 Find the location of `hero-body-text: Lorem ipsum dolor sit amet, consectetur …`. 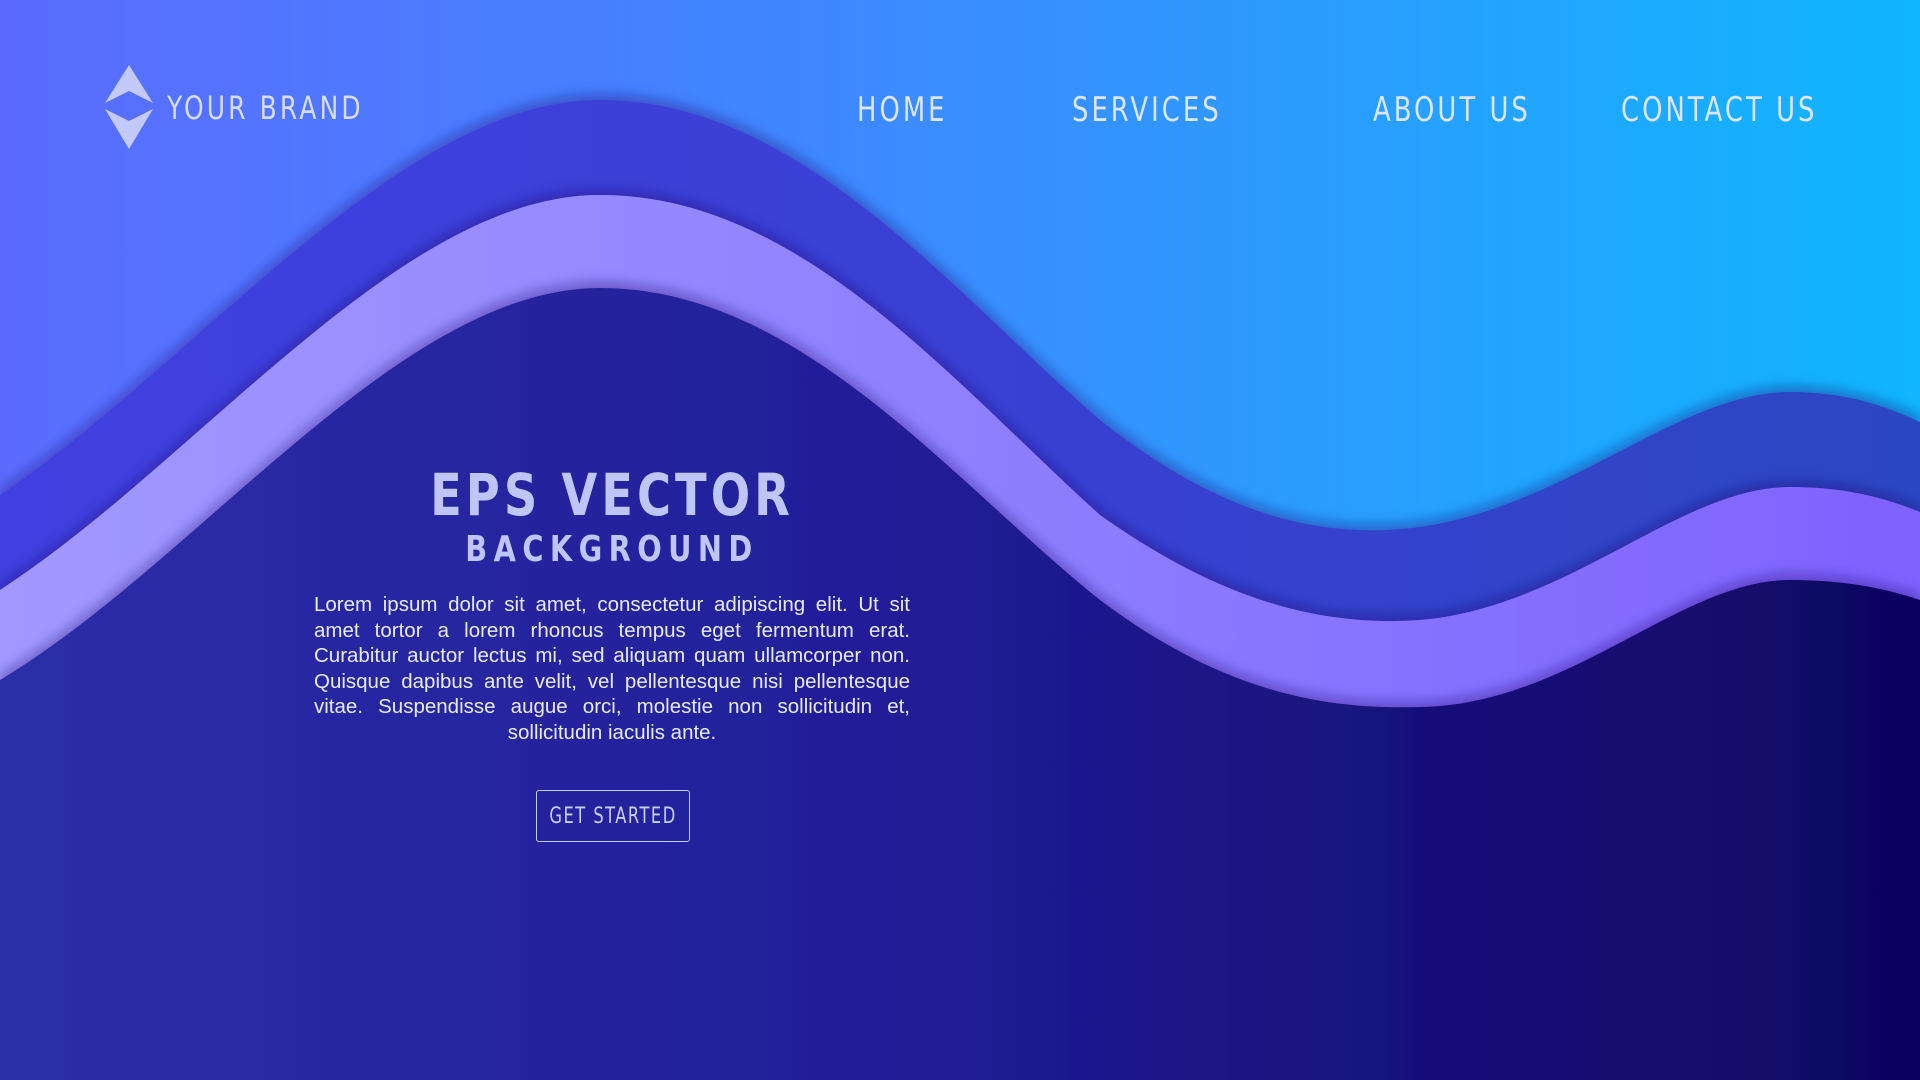

hero-body-text: Lorem ipsum dolor sit amet, consectetur … is located at coordinates (612, 668).